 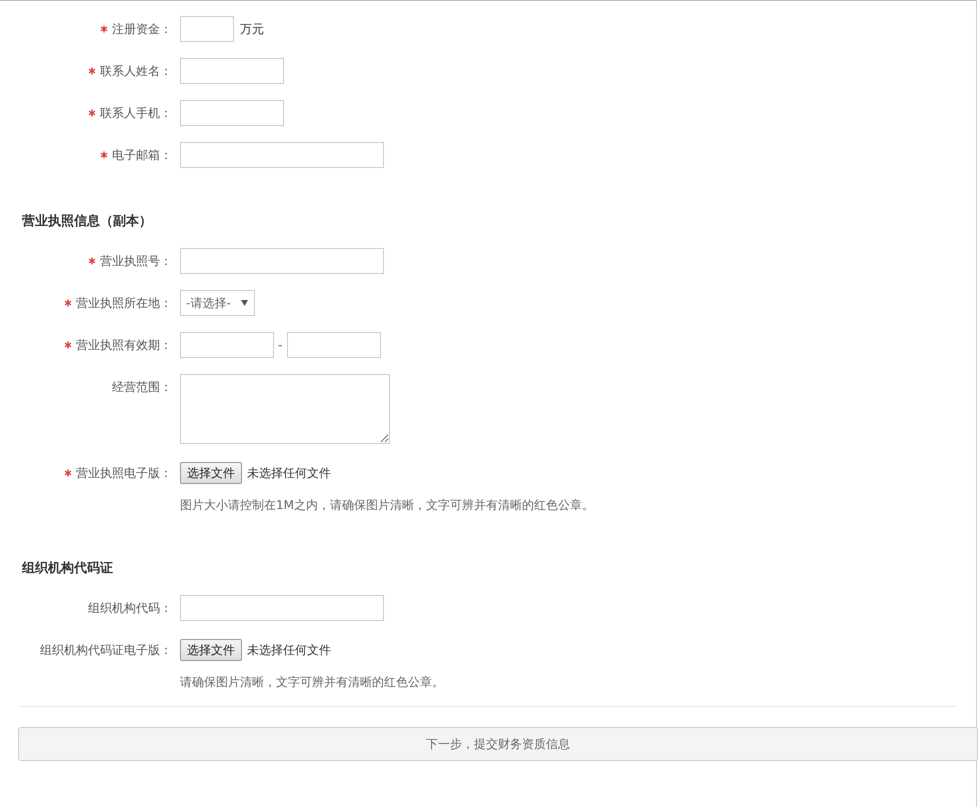 I want to click on field-label: 电子邮箱：, so click(x=142, y=155).